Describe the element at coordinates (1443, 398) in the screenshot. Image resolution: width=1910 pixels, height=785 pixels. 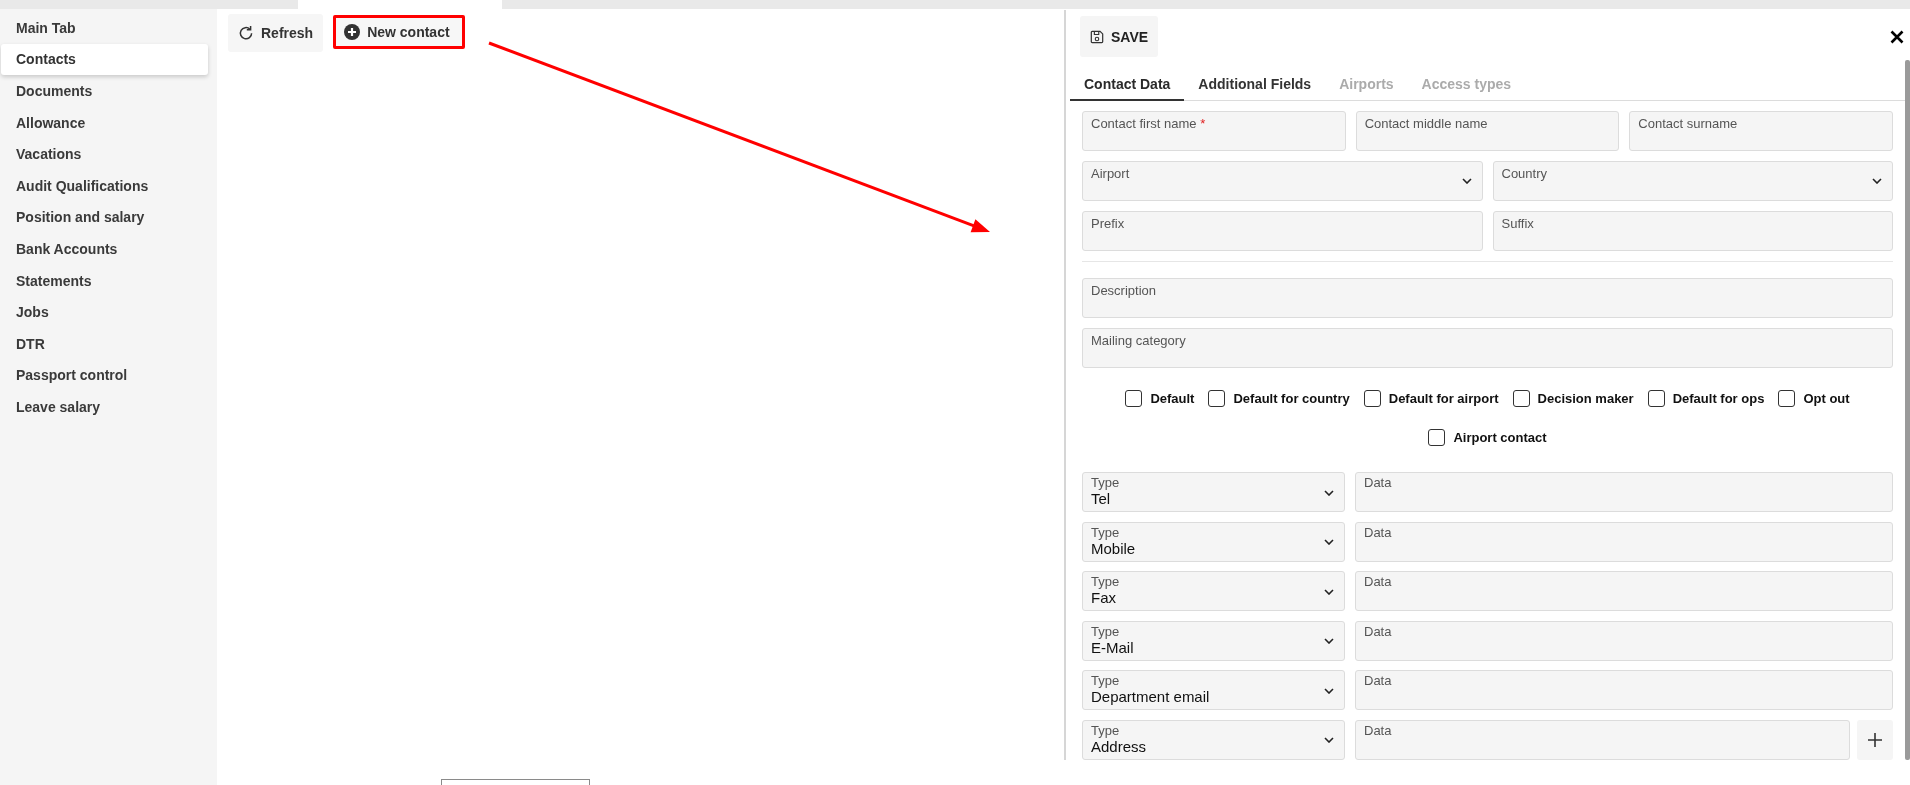
I see `checkbox-label: Default for airport` at that location.